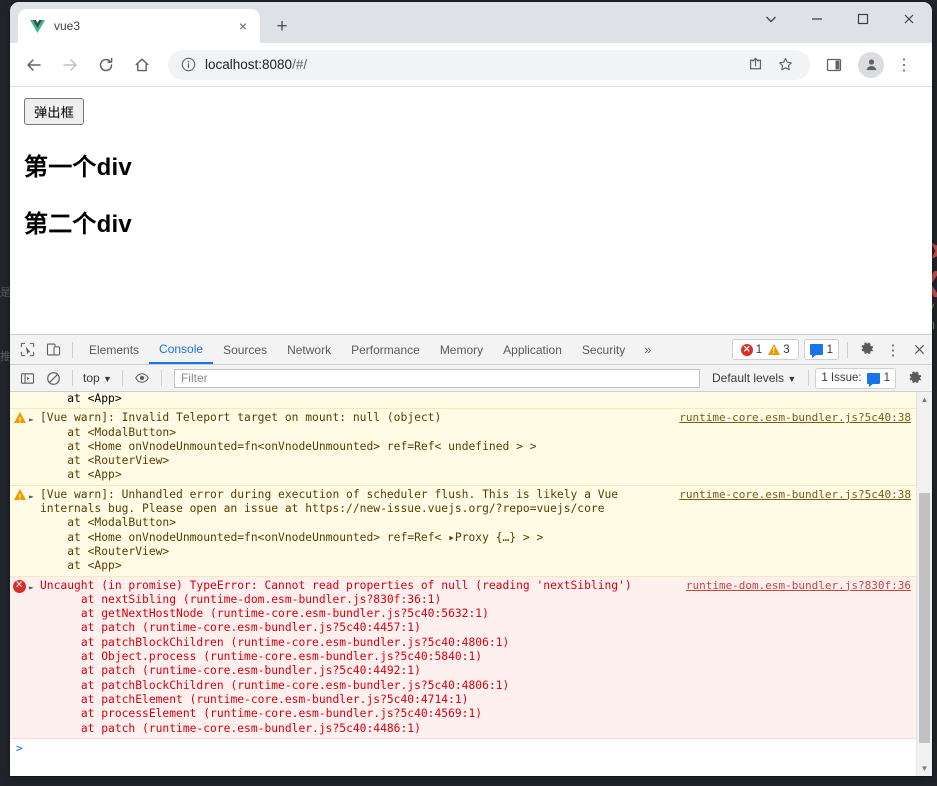 The width and height of the screenshot is (937, 786). What do you see at coordinates (37, 26) in the screenshot?
I see `vue-logo-icon` at bounding box center [37, 26].